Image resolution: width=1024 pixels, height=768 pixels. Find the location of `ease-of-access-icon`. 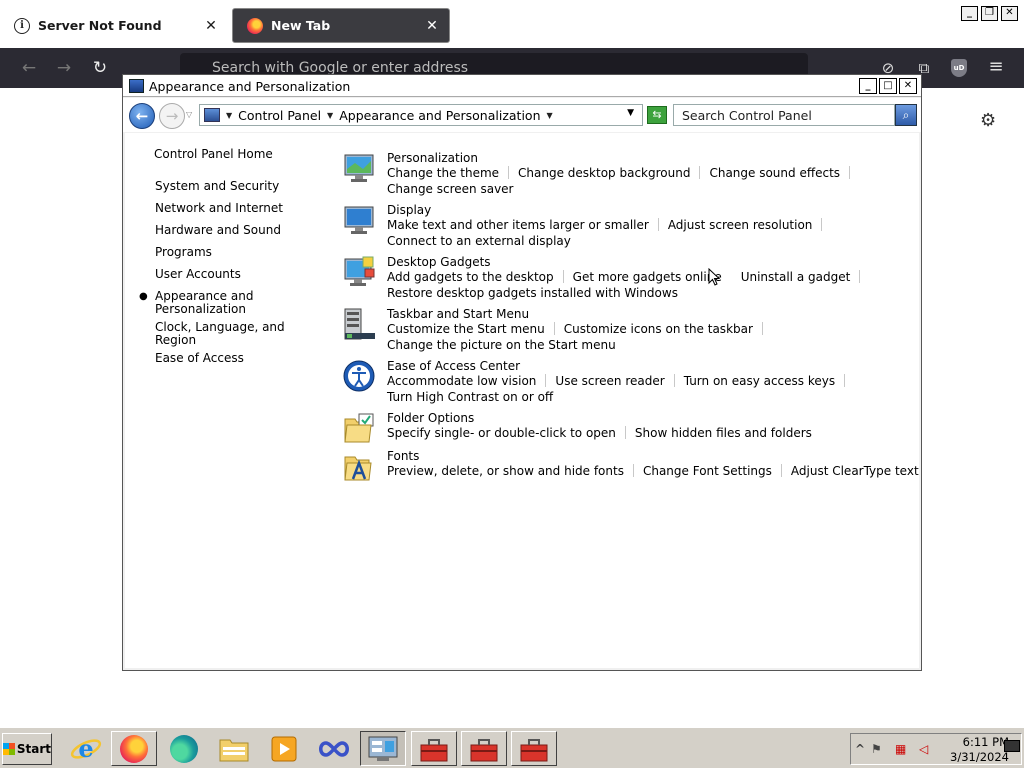

ease-of-access-icon is located at coordinates (360, 376).